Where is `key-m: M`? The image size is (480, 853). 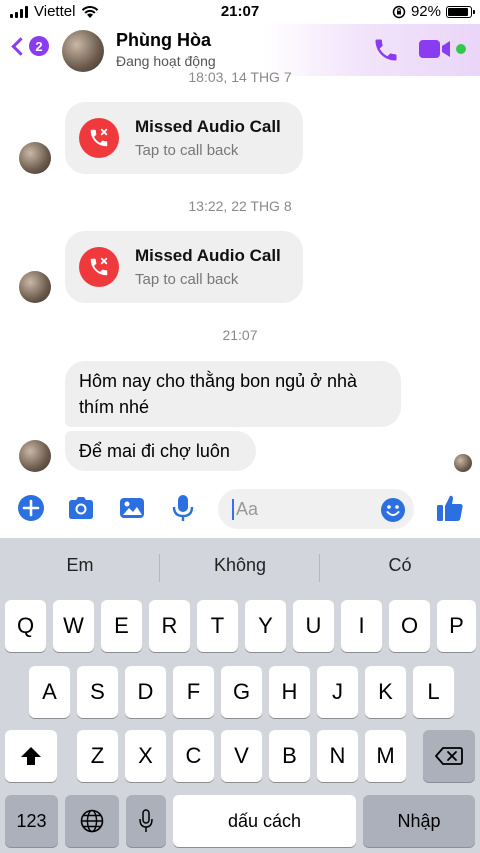
key-m: M is located at coordinates (385, 756).